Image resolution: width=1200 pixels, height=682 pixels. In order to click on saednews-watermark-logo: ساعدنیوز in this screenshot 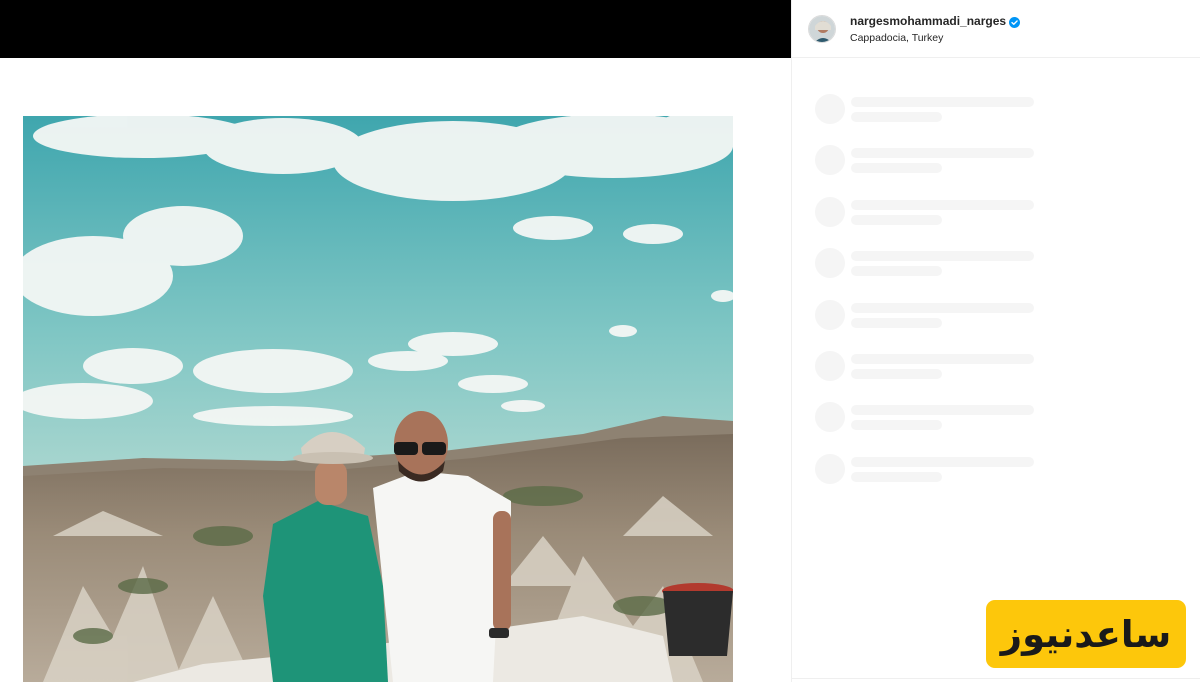, I will do `click(1086, 634)`.